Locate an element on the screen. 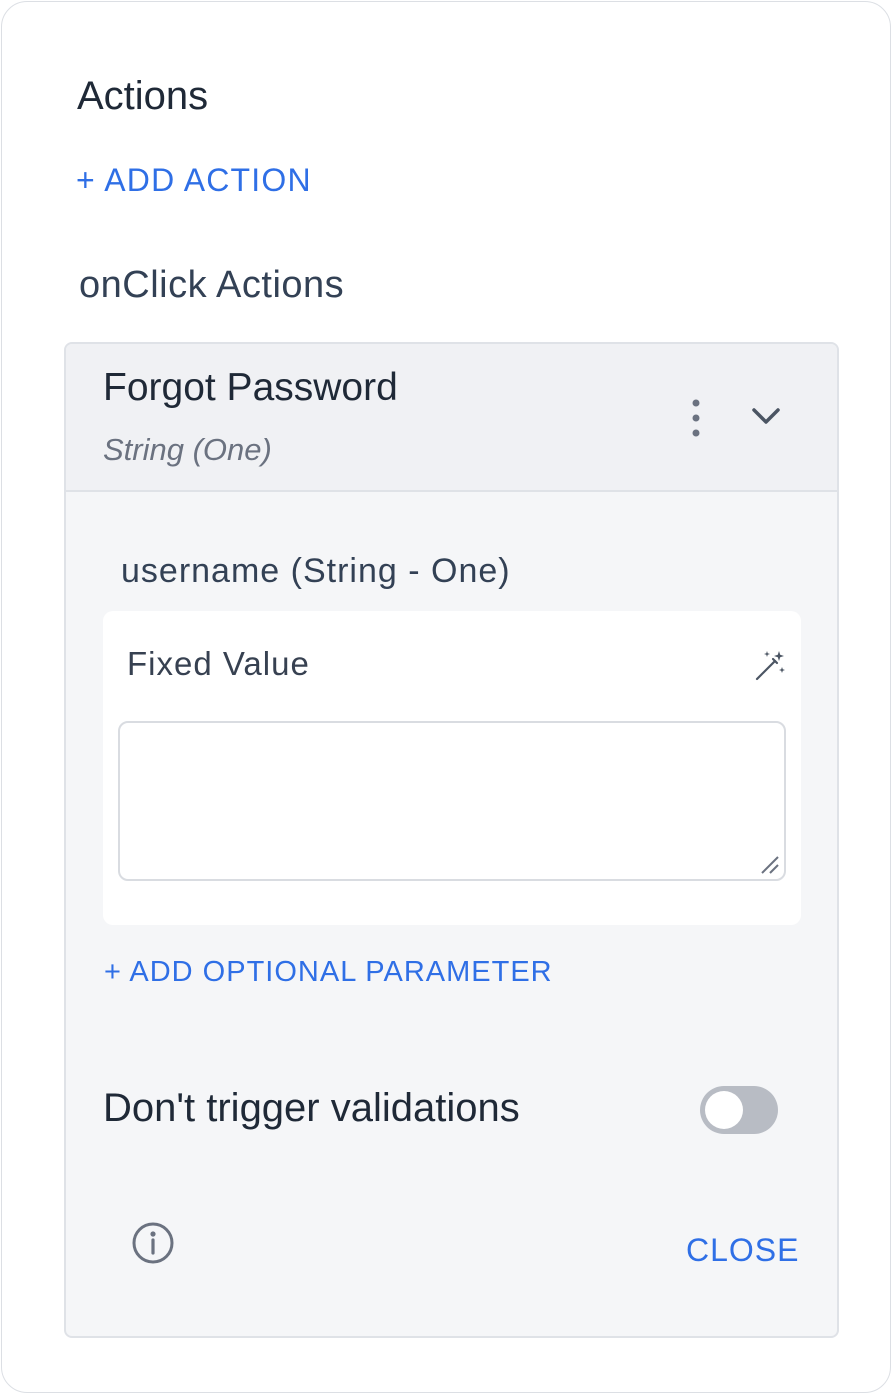  chevron-down-icon is located at coordinates (766, 416).